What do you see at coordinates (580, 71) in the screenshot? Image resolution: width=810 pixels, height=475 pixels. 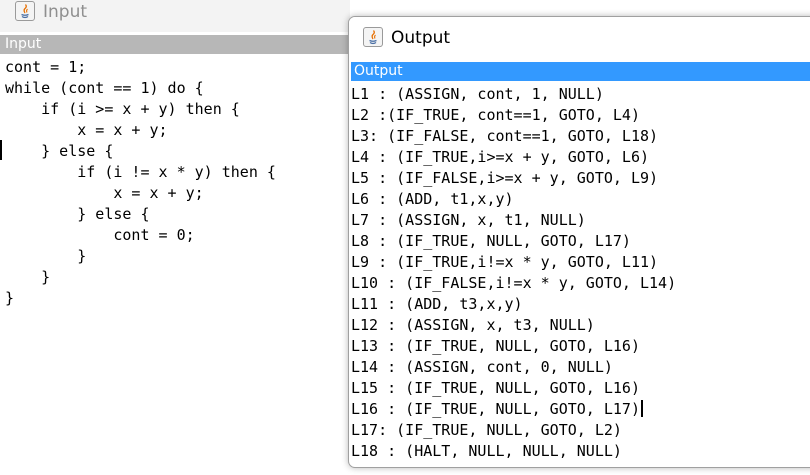 I see `output-panel-header: Output` at bounding box center [580, 71].